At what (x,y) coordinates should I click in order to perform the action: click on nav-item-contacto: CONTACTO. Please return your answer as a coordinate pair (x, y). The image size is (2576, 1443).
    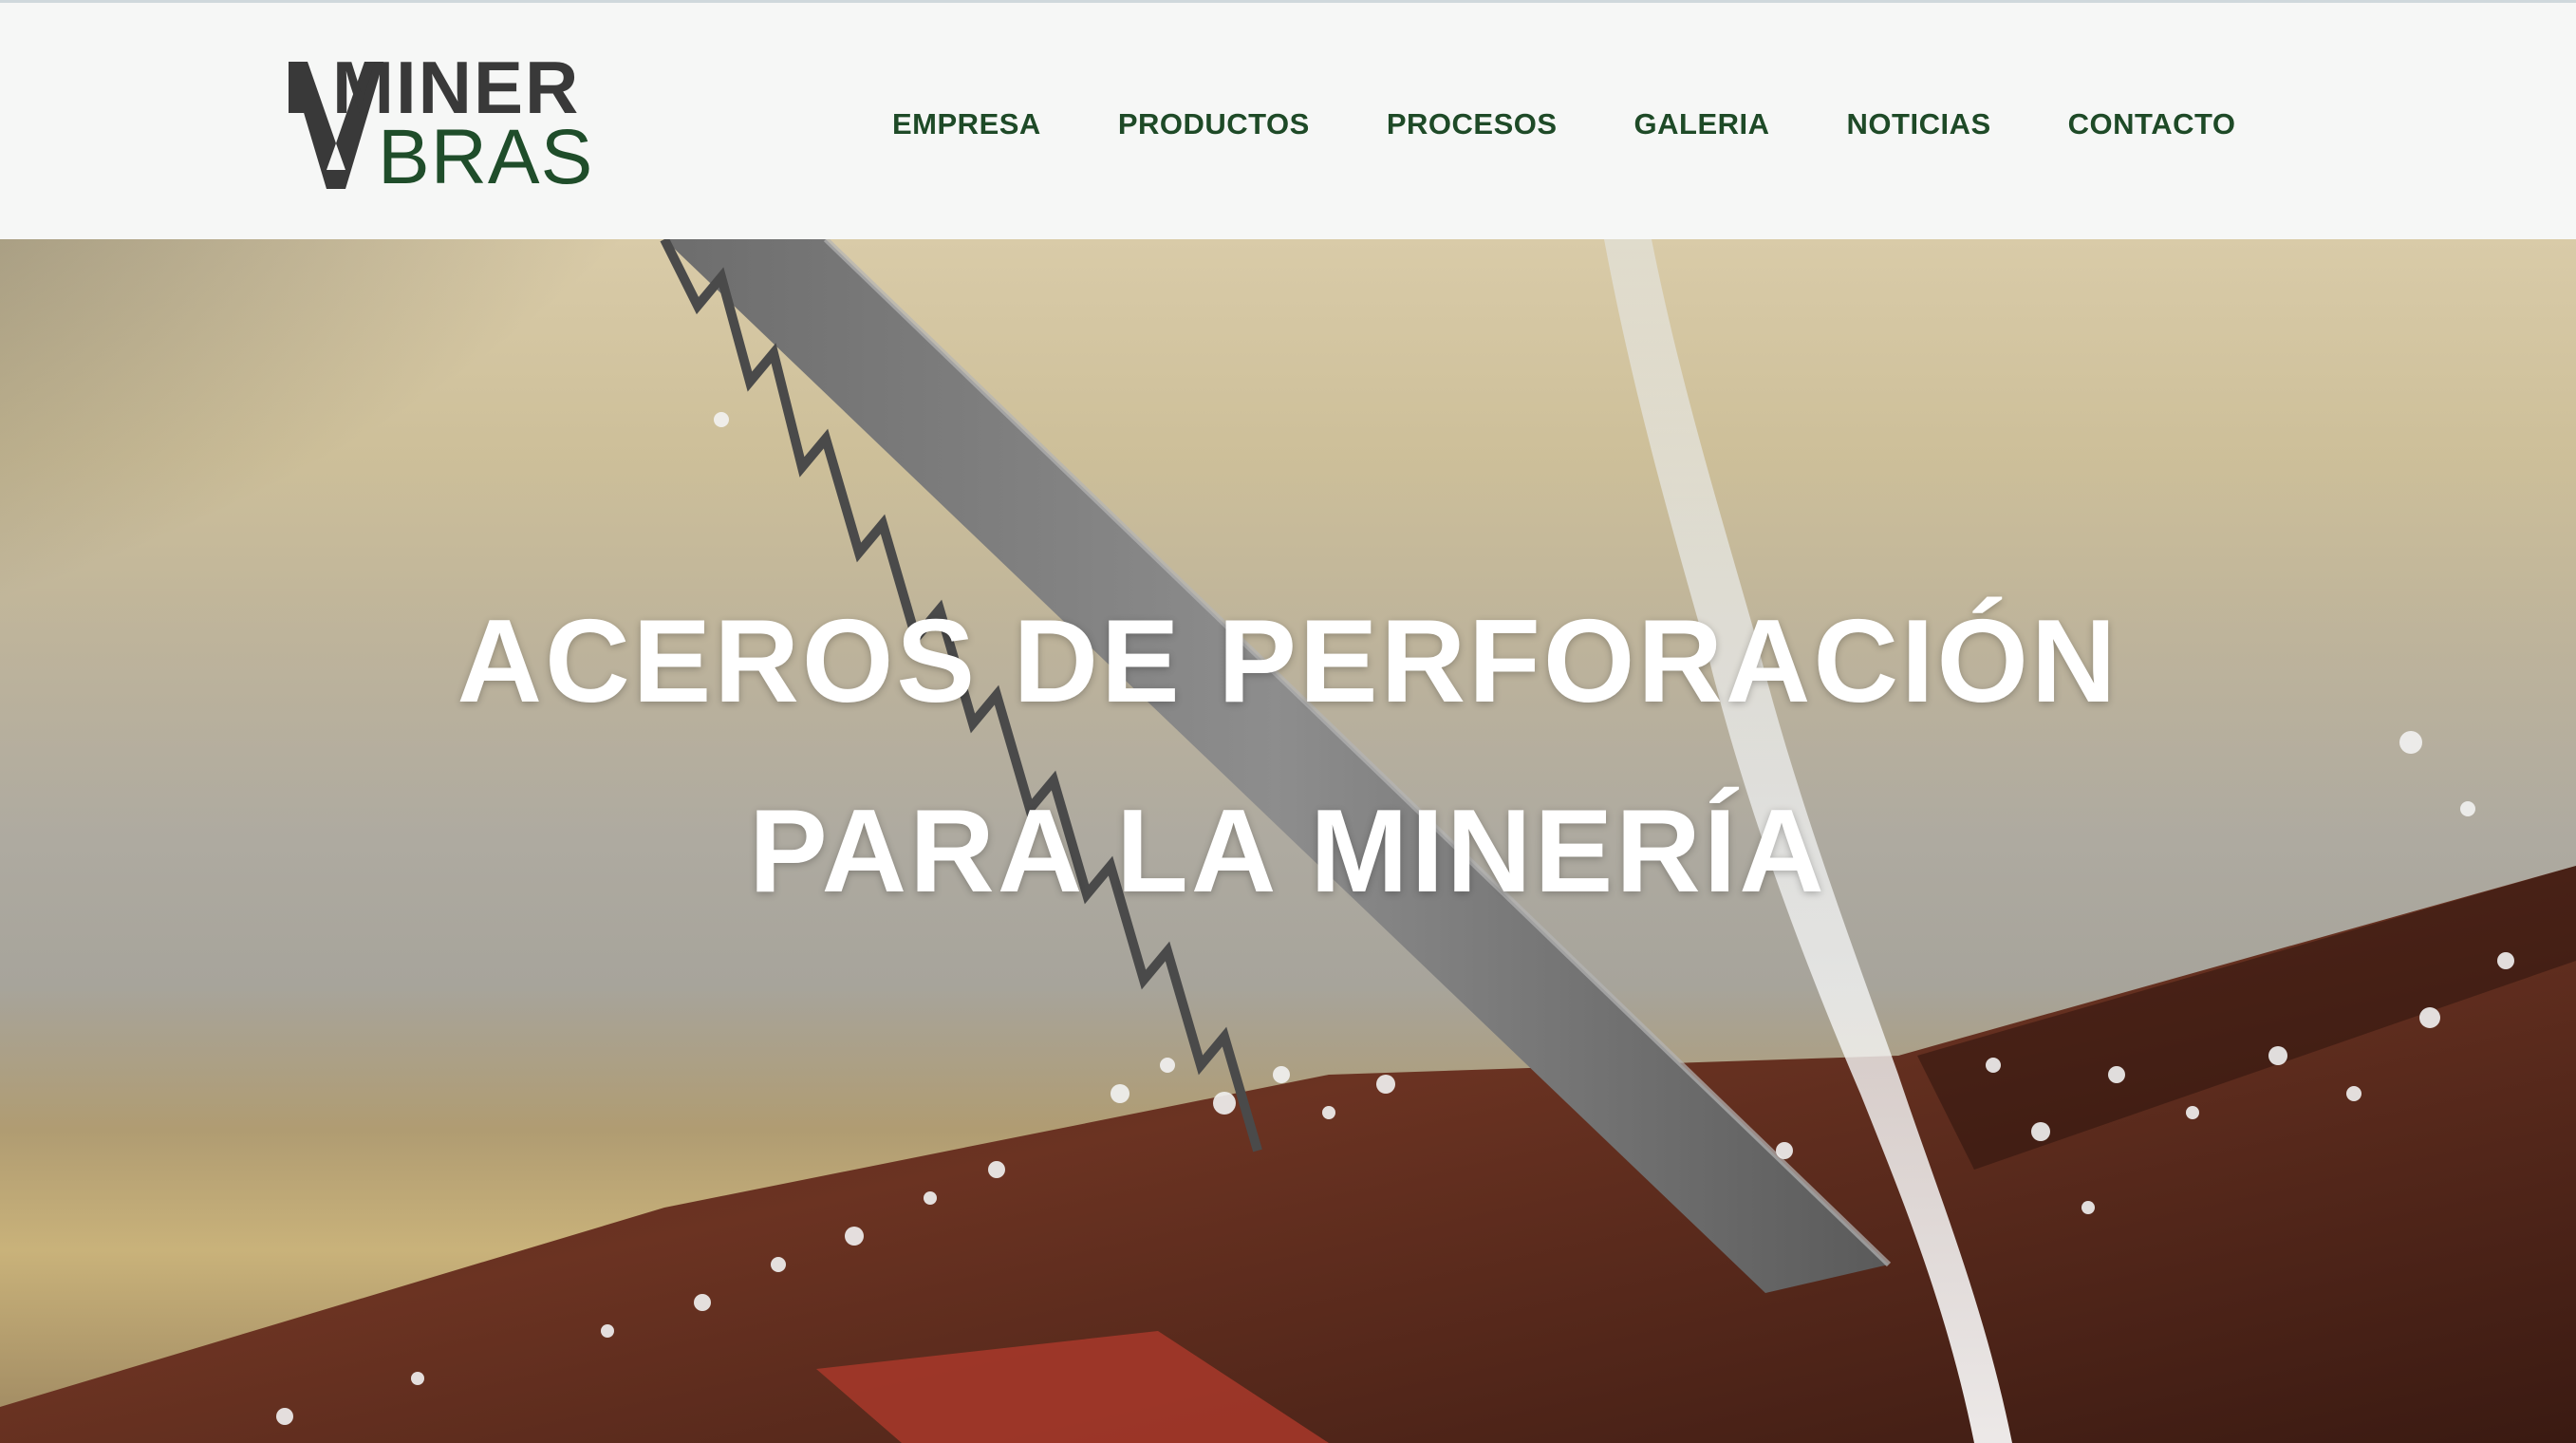
    Looking at the image, I should click on (2152, 124).